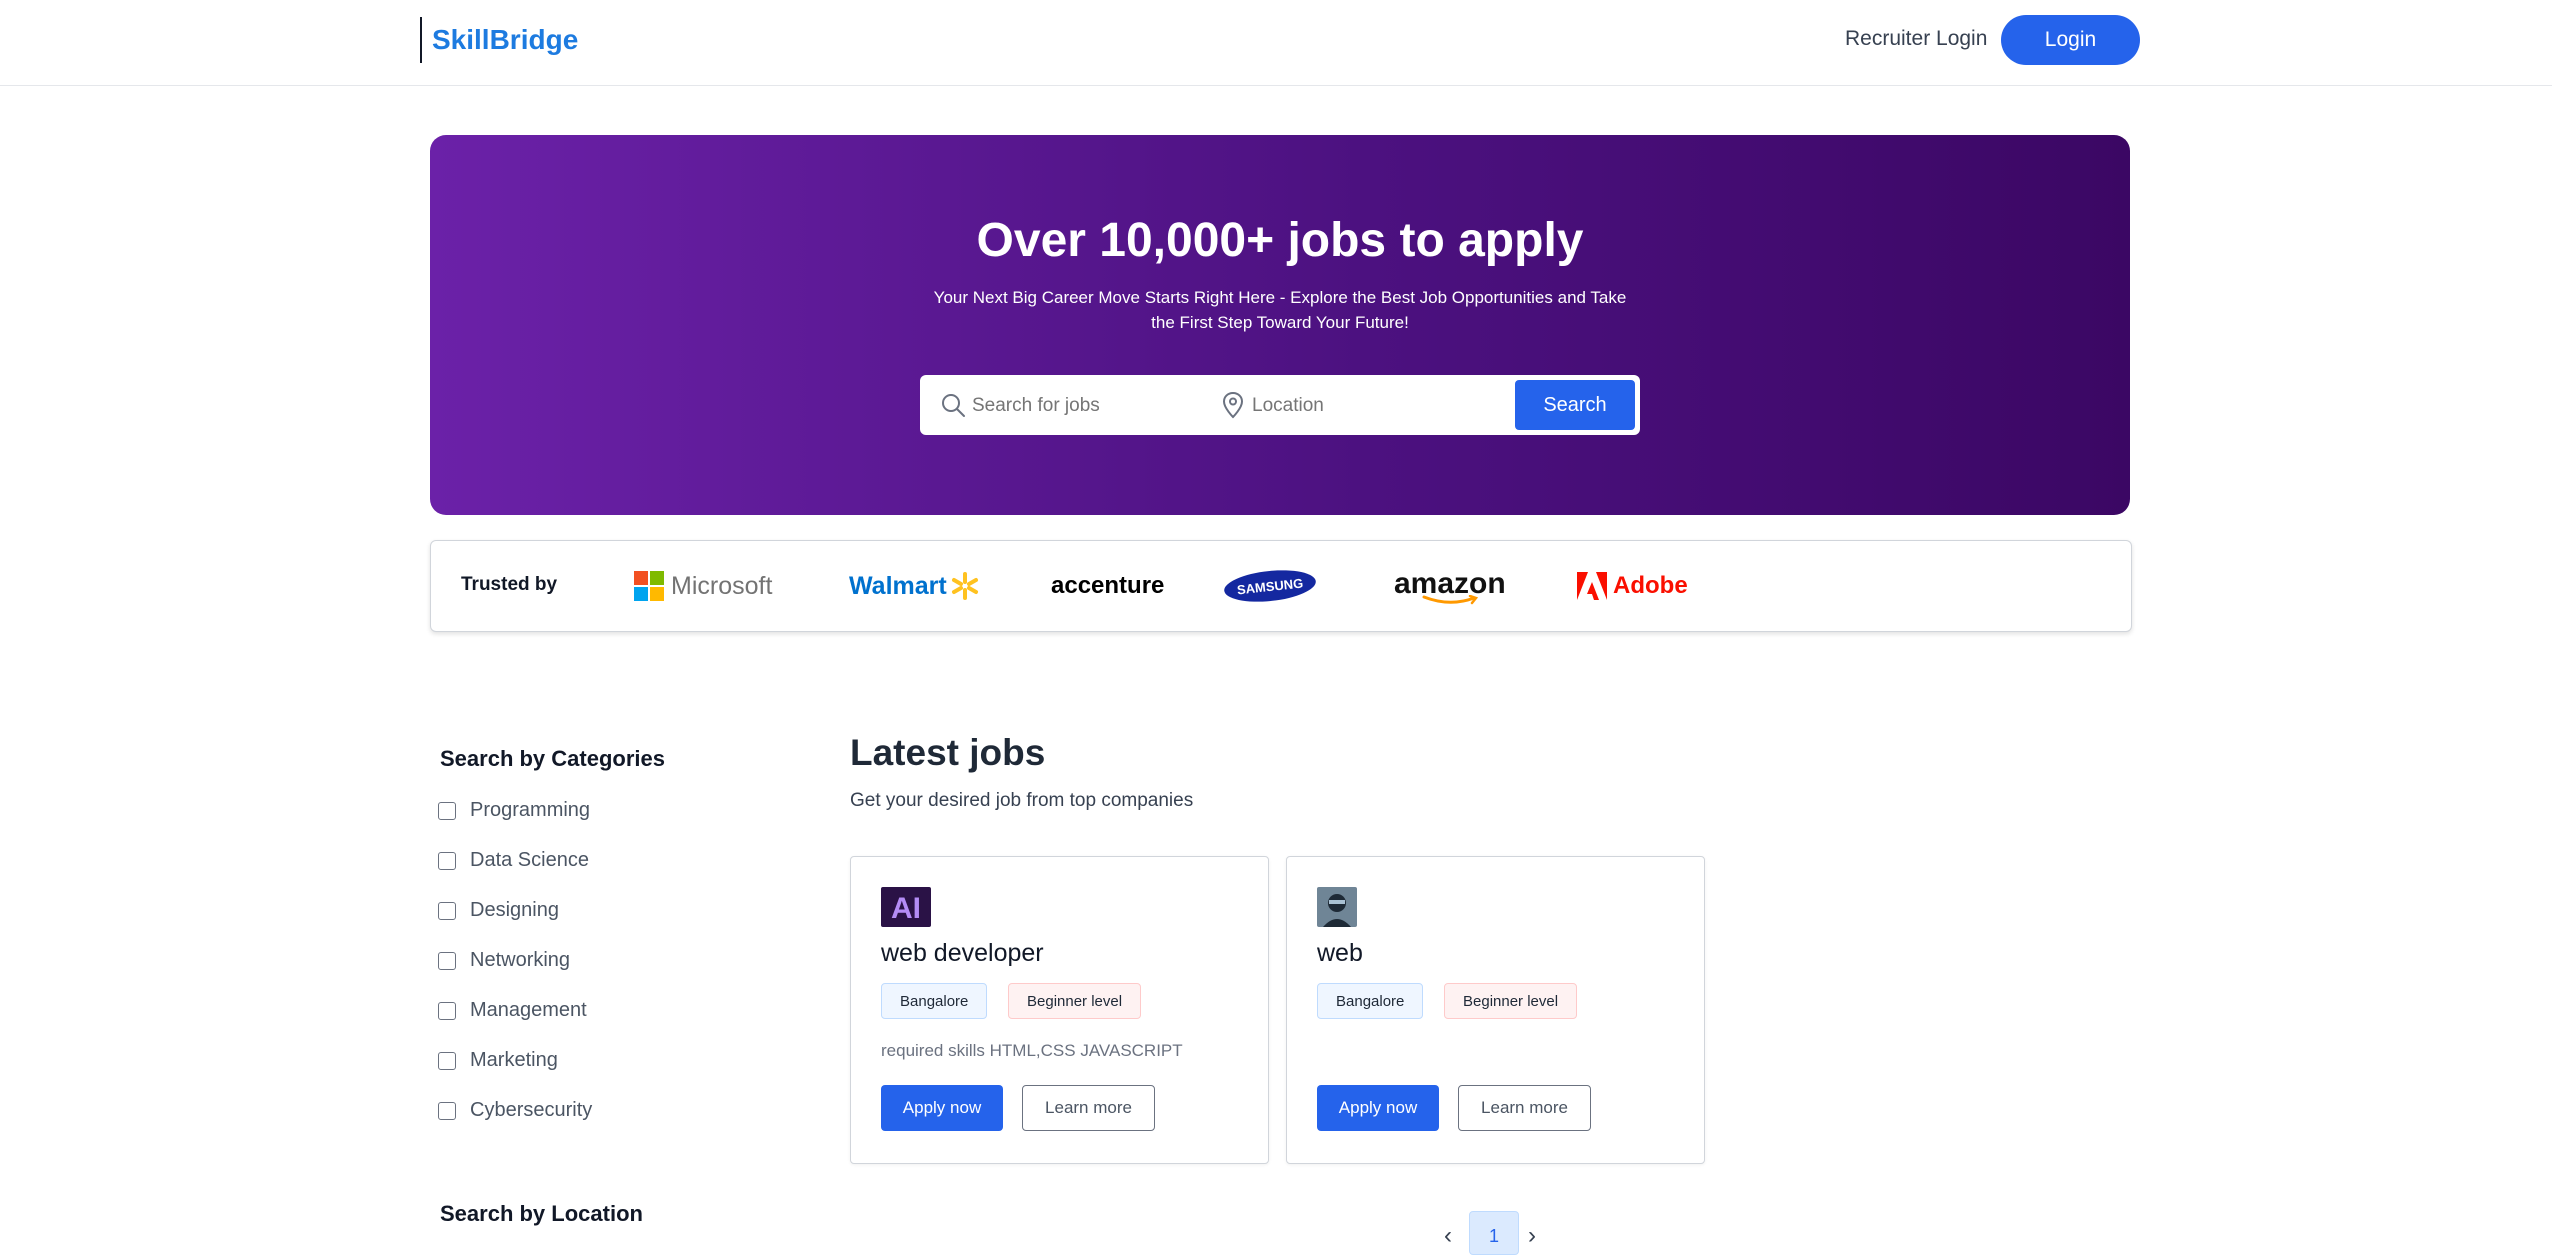 This screenshot has width=2552, height=1255. What do you see at coordinates (1575, 405) in the screenshot?
I see `search-button: Search` at bounding box center [1575, 405].